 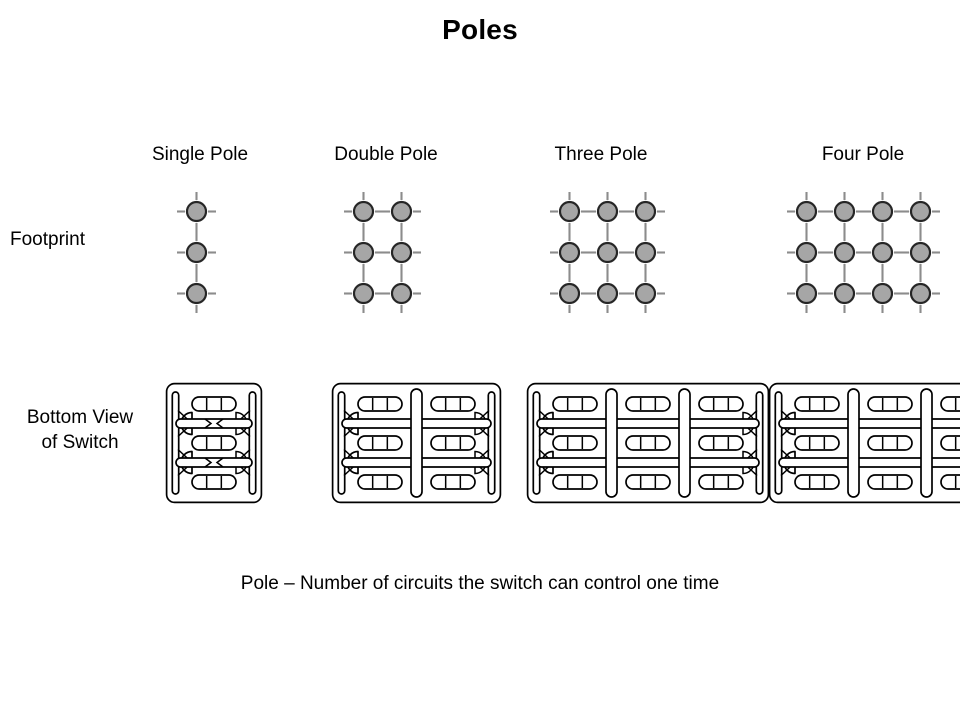 What do you see at coordinates (480, 29) in the screenshot?
I see `page-title: Poles` at bounding box center [480, 29].